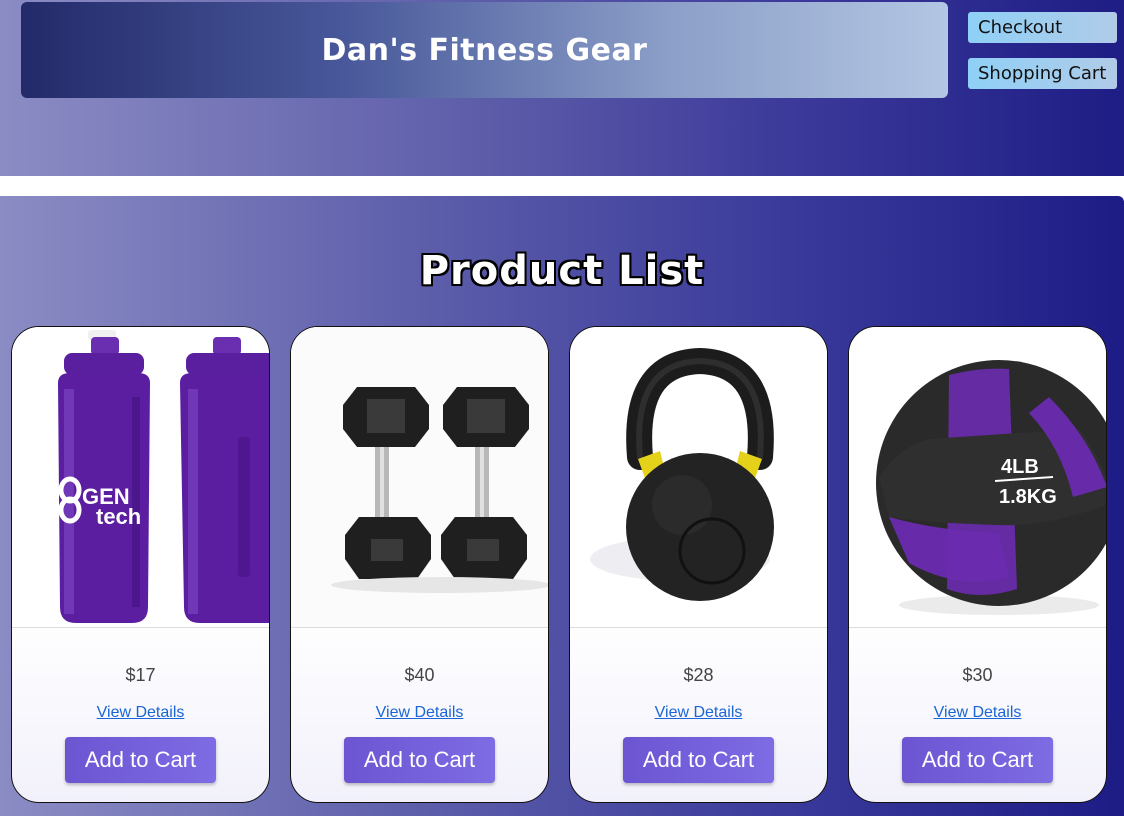  What do you see at coordinates (1020, 467) in the screenshot?
I see `svg-text: 4LB` at bounding box center [1020, 467].